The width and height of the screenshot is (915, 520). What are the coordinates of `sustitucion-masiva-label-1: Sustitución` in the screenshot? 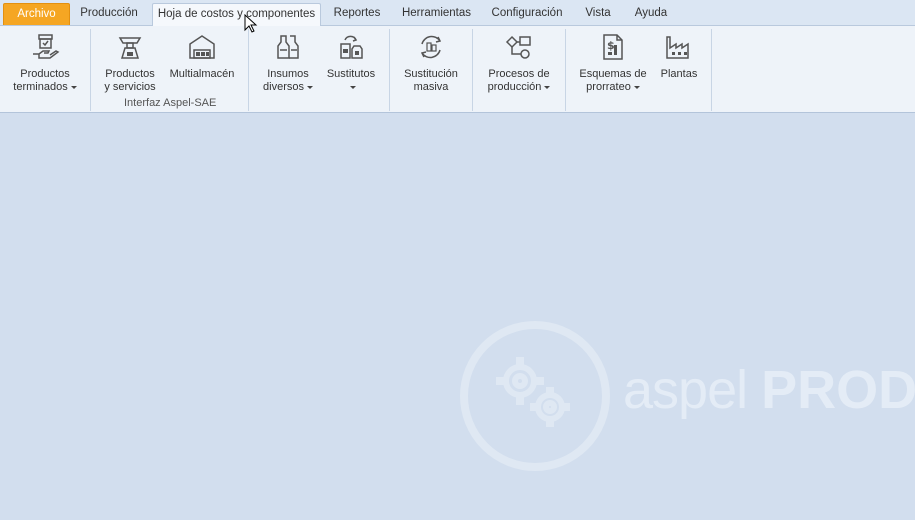 It's located at (431, 74).